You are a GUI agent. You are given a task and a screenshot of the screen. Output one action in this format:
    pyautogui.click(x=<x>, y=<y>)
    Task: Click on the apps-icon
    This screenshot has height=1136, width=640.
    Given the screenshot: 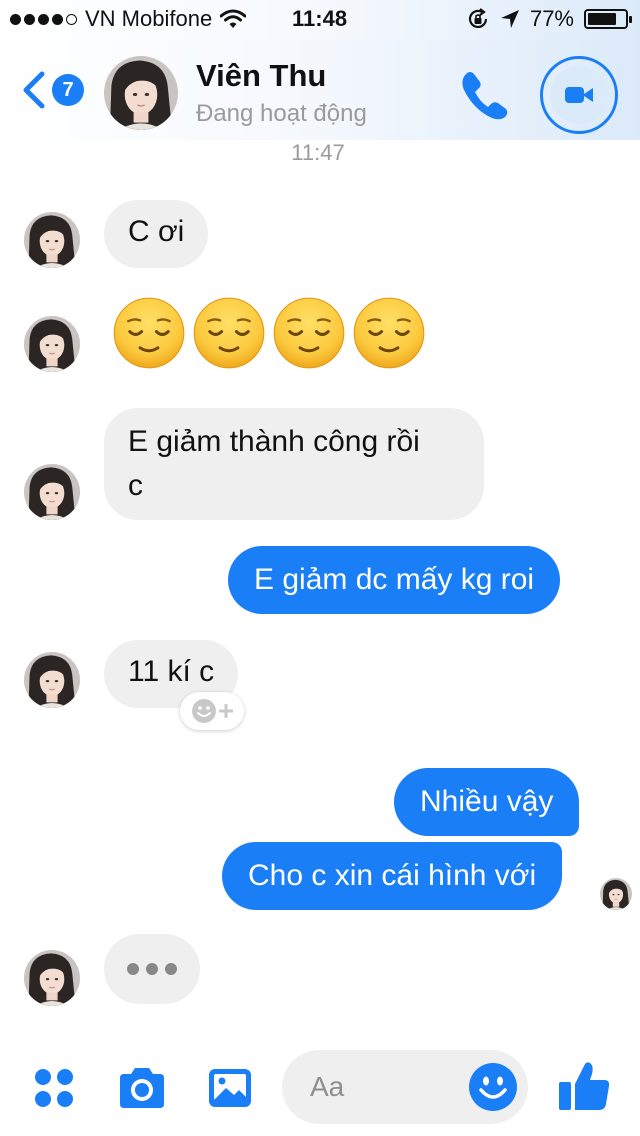 What is the action you would take?
    pyautogui.click(x=54, y=1088)
    